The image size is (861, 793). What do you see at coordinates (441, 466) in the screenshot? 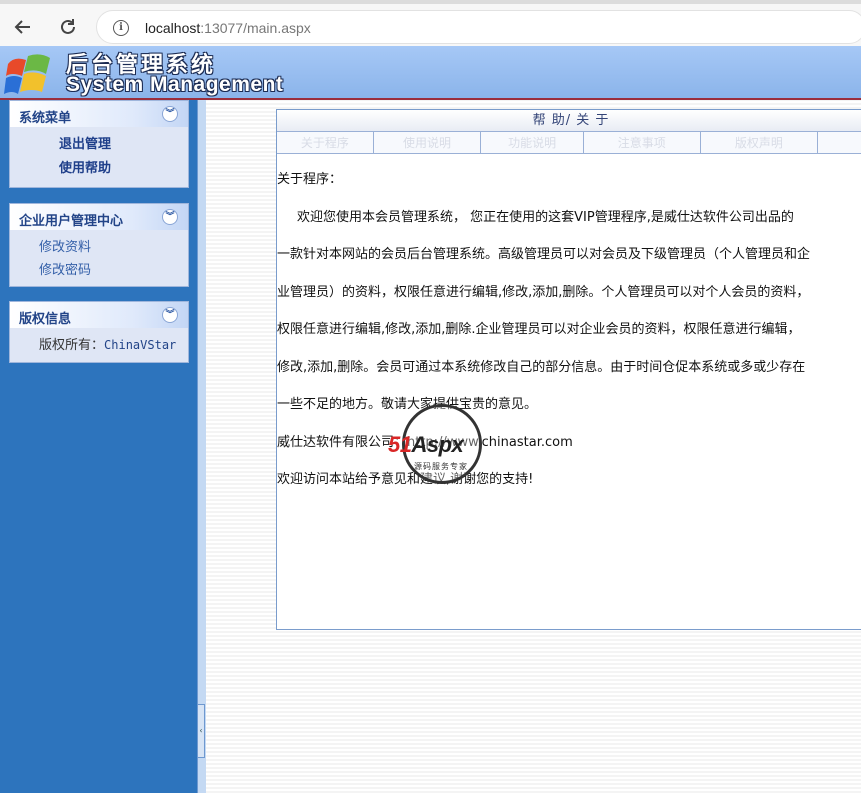
I see `watermark-subtitle: 源码服务专家` at bounding box center [441, 466].